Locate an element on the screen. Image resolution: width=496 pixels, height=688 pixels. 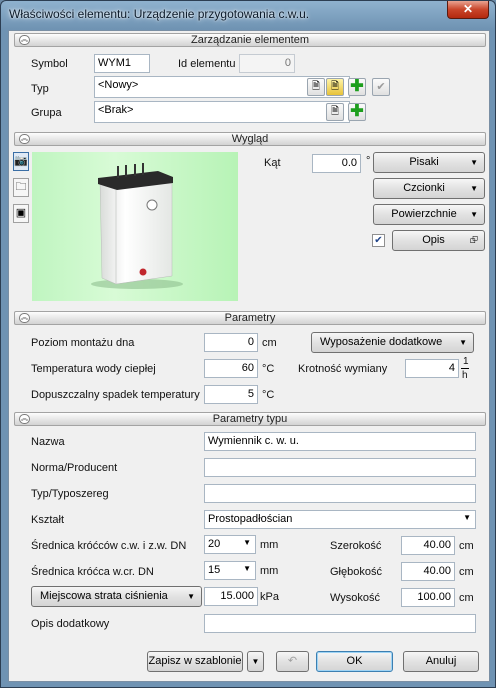
description-checkbox: ✔ is located at coordinates (378, 240).